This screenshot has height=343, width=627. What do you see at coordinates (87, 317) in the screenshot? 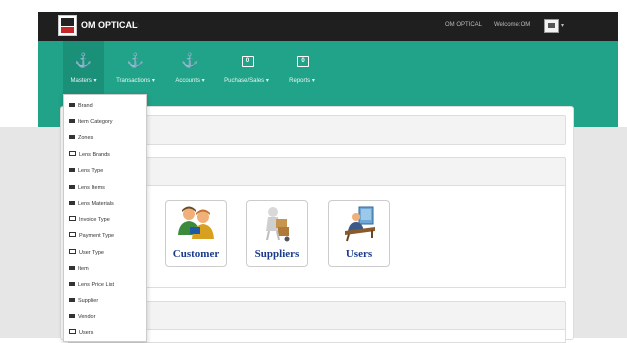
I see `menu-item-label: Vendor` at bounding box center [87, 317].